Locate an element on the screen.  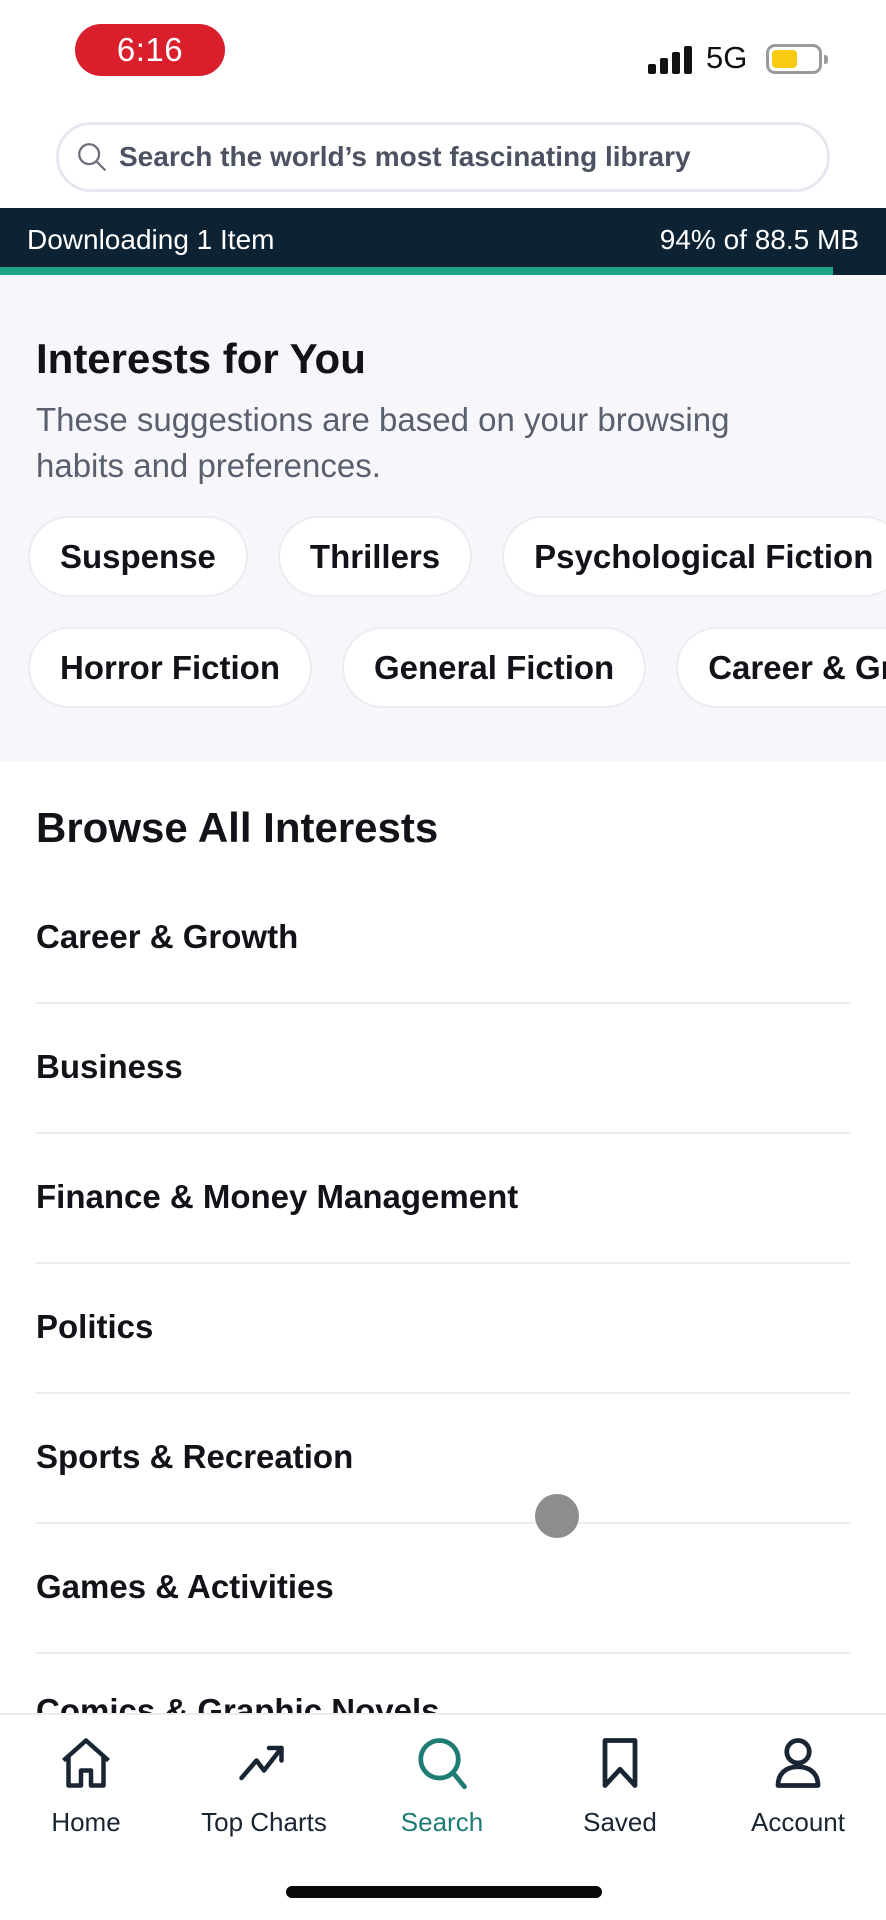
interest-chips-row-1: Suspense Thrillers Psychological Fiction is located at coordinates (457, 556).